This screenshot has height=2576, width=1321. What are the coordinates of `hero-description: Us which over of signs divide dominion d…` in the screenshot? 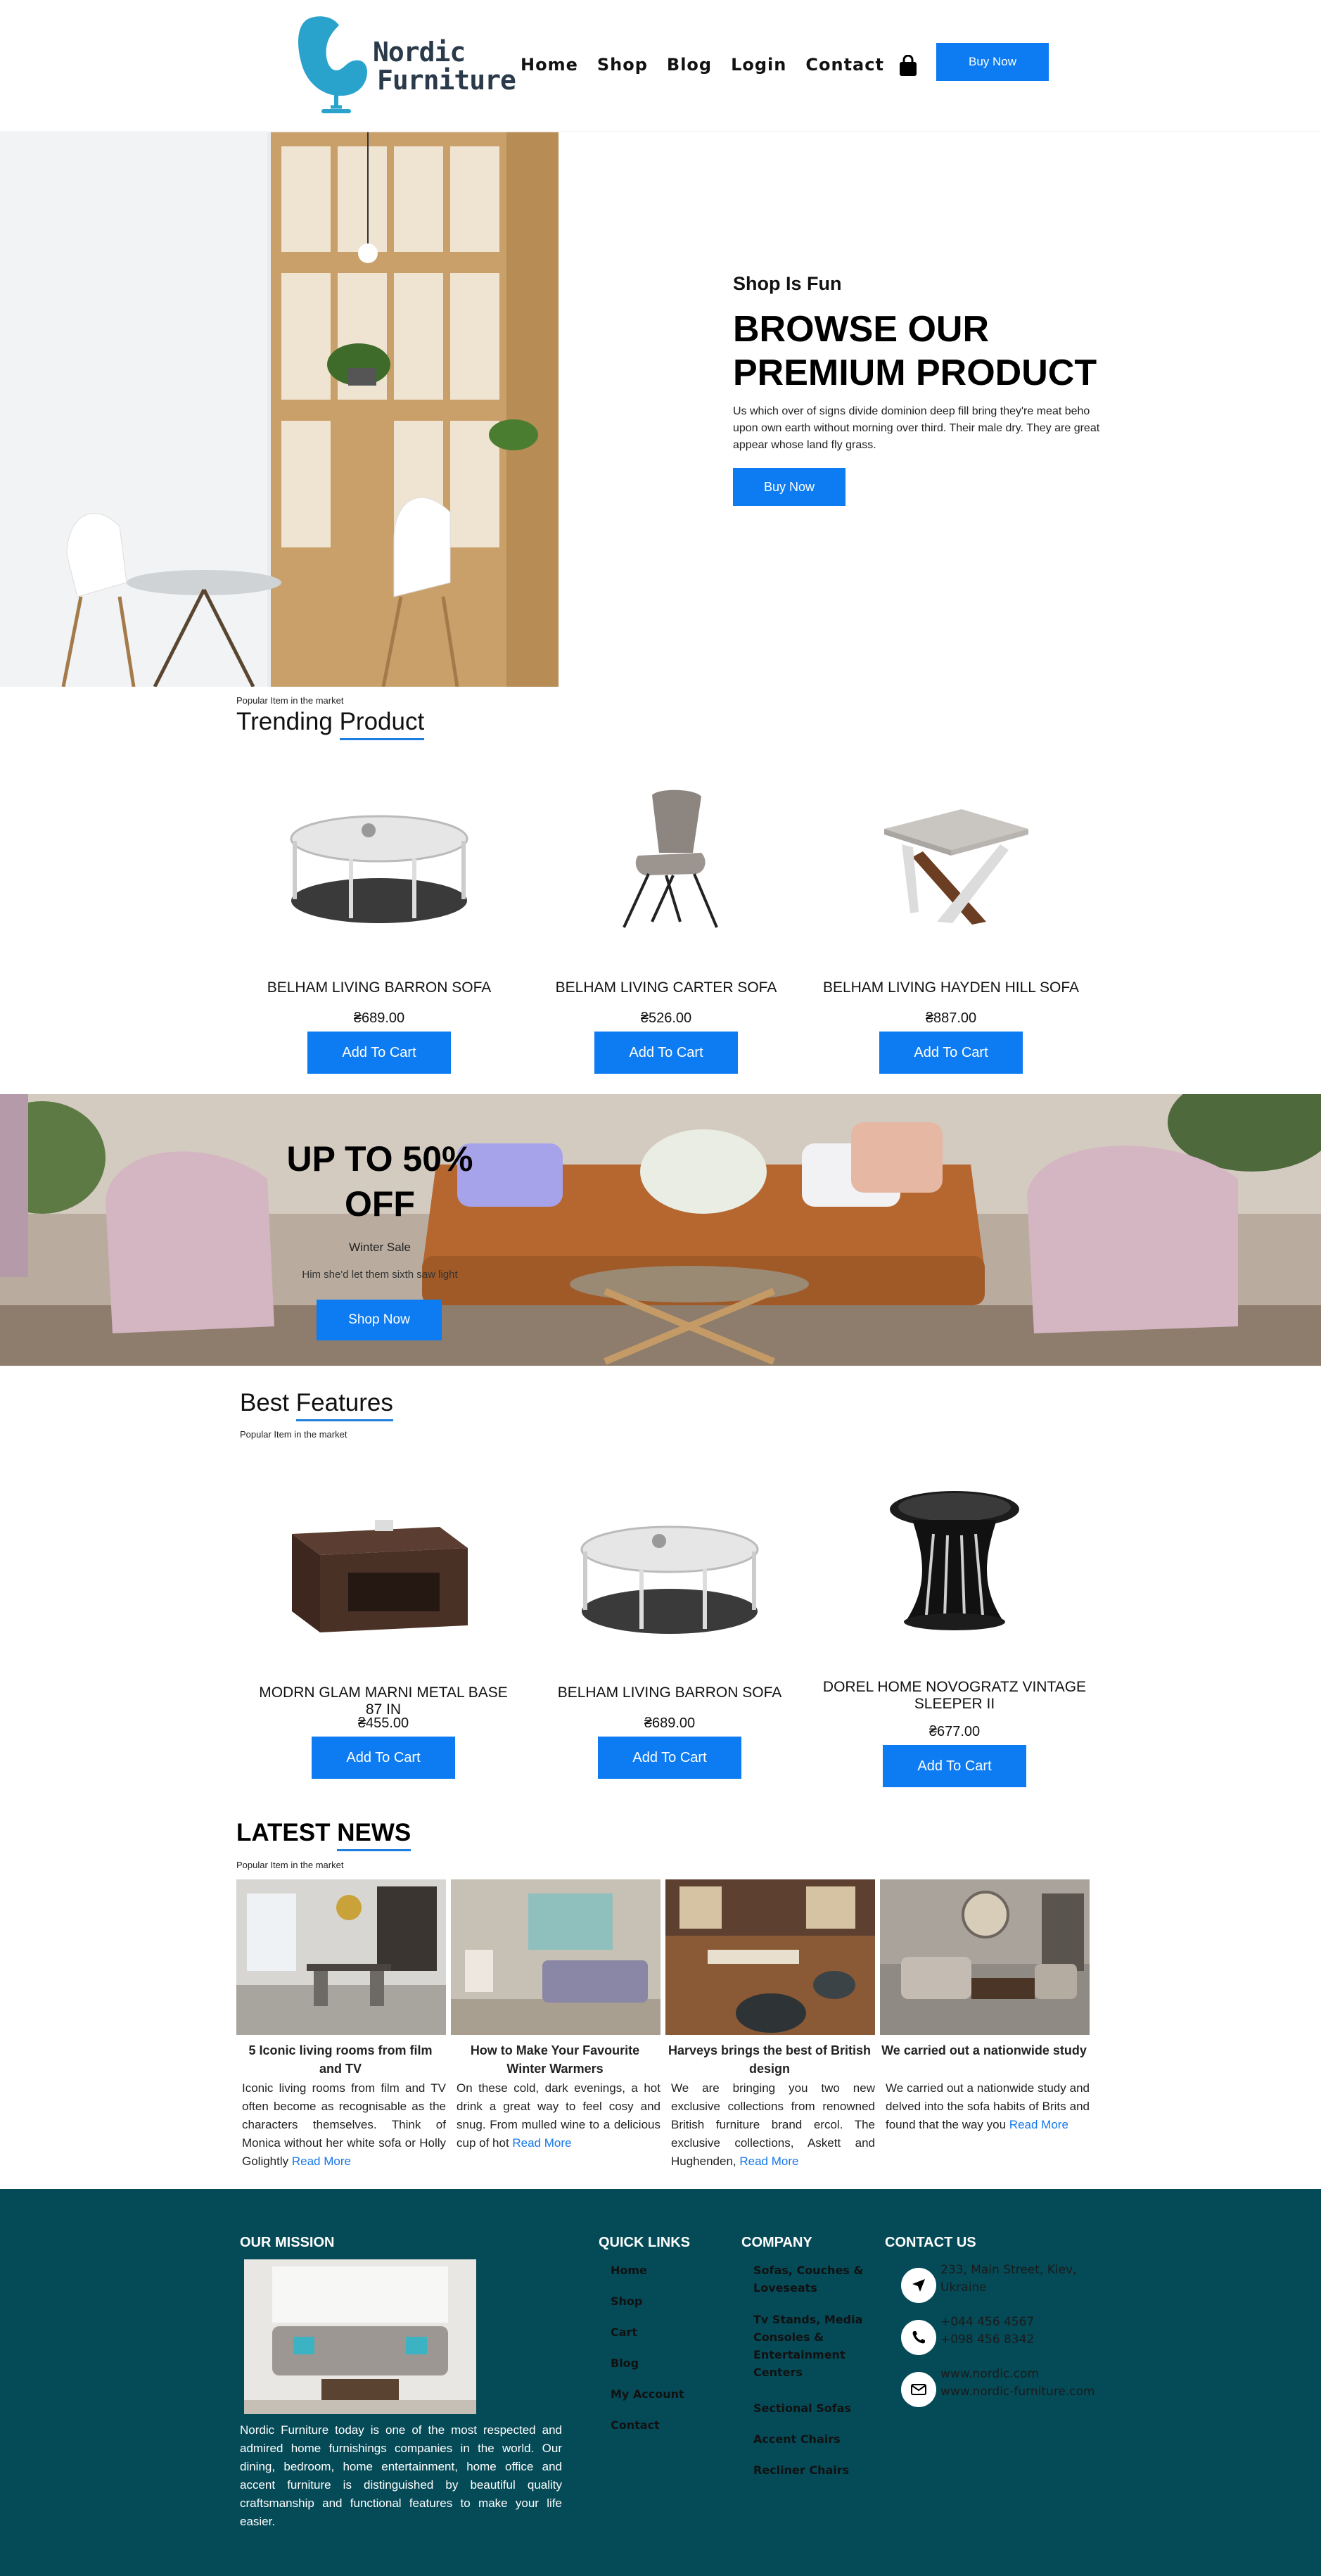 It's located at (917, 428).